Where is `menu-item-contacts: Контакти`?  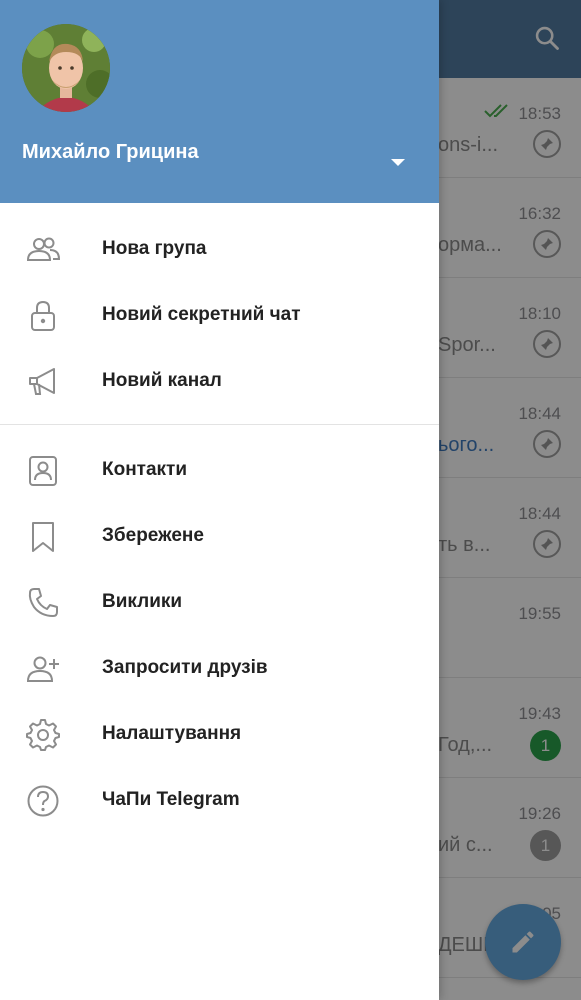 menu-item-contacts: Контакти is located at coordinates (219, 470).